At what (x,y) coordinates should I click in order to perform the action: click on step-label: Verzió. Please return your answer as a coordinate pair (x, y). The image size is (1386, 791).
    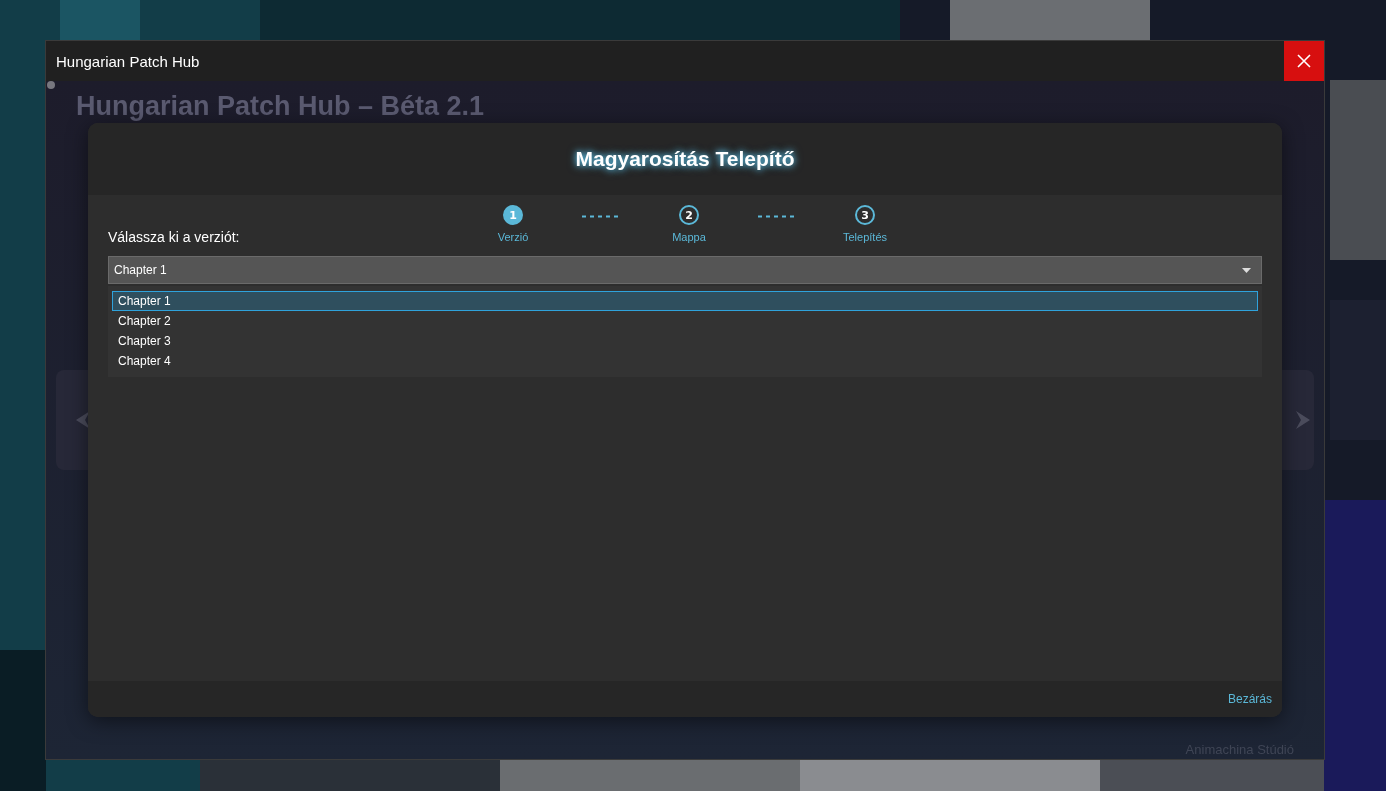
    Looking at the image, I should click on (513, 237).